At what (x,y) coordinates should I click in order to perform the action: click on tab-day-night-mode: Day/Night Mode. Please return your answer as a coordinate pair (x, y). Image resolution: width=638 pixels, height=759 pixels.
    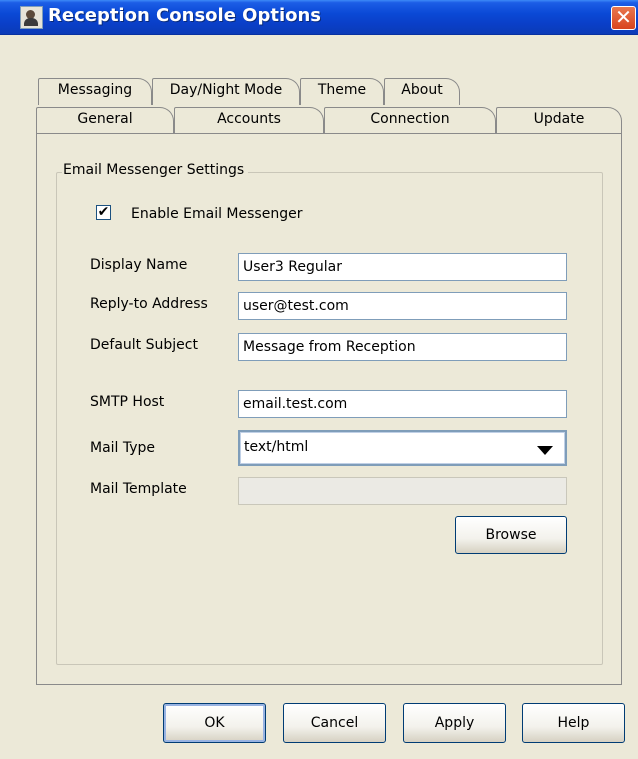
    Looking at the image, I should click on (226, 91).